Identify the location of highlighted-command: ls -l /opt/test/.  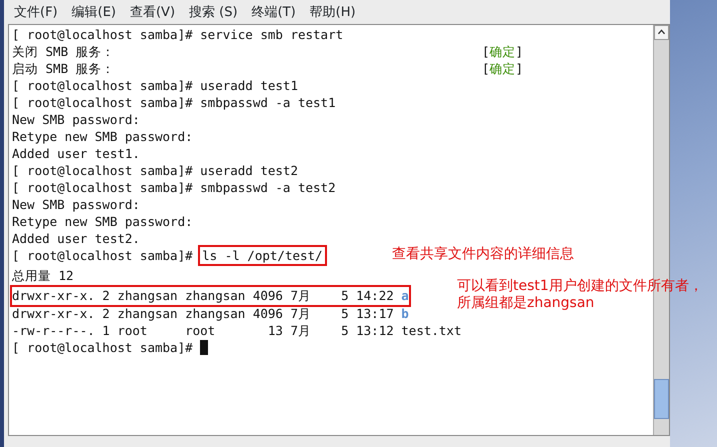
(262, 255).